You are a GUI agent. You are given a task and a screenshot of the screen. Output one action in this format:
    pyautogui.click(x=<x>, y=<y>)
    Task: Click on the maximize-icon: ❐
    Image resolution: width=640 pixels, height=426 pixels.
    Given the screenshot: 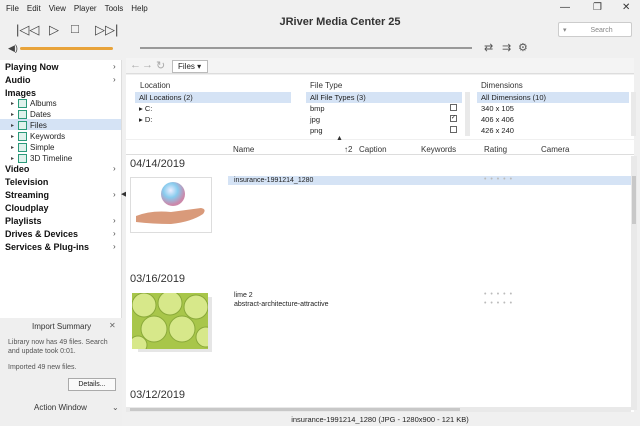 What is the action you would take?
    pyautogui.click(x=597, y=7)
    